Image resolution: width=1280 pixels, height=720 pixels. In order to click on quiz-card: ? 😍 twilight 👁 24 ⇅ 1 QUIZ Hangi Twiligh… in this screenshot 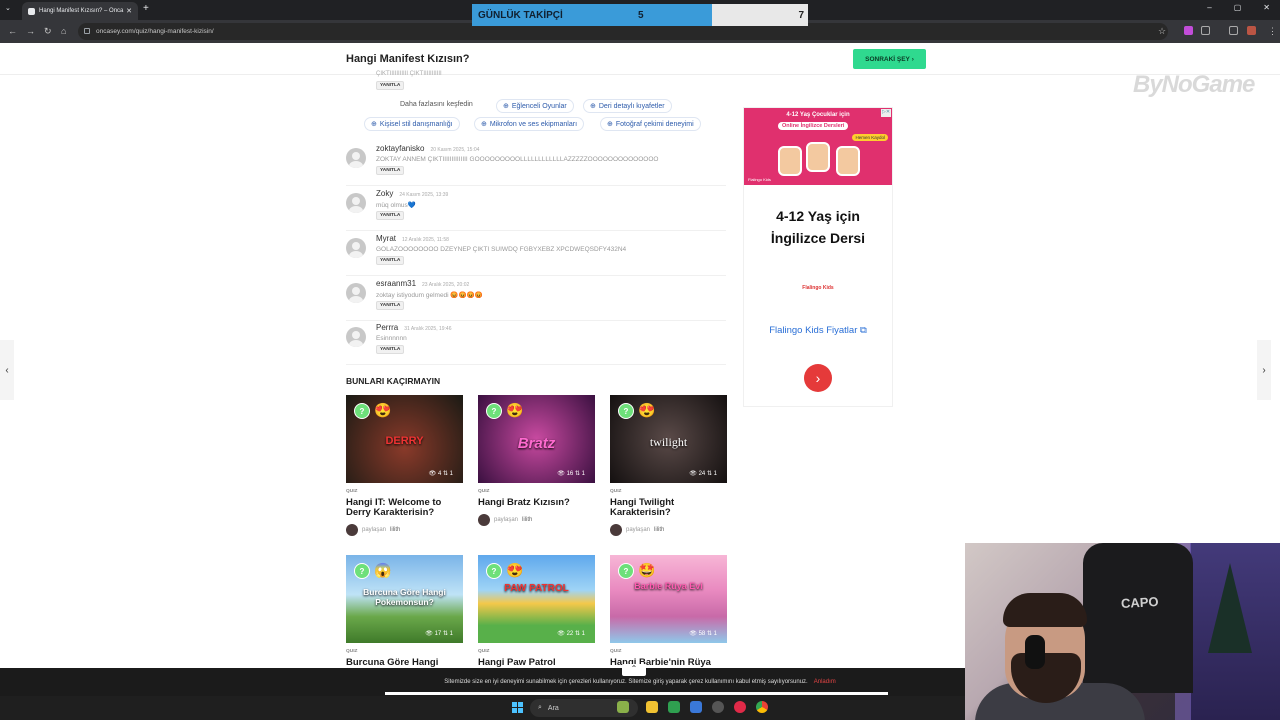, I will do `click(669, 465)`.